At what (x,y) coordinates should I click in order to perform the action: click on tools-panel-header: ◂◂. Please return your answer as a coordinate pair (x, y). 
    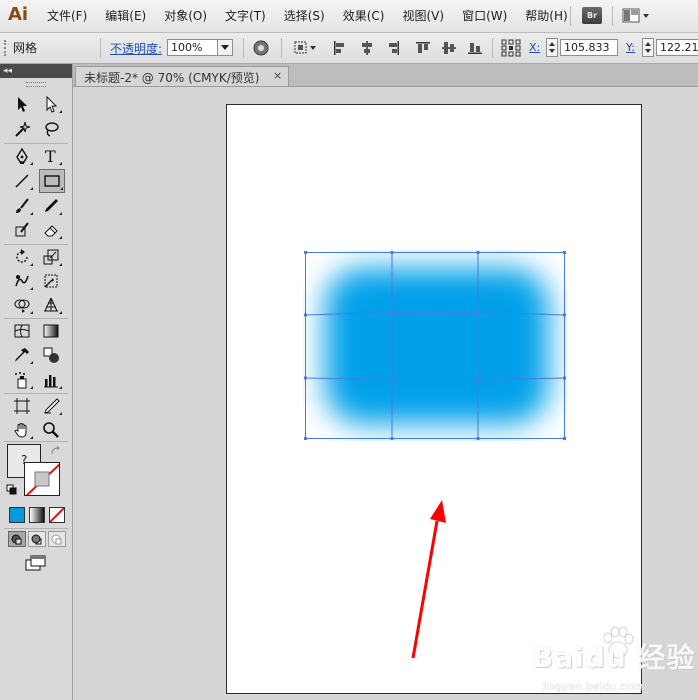
    Looking at the image, I should click on (36, 71).